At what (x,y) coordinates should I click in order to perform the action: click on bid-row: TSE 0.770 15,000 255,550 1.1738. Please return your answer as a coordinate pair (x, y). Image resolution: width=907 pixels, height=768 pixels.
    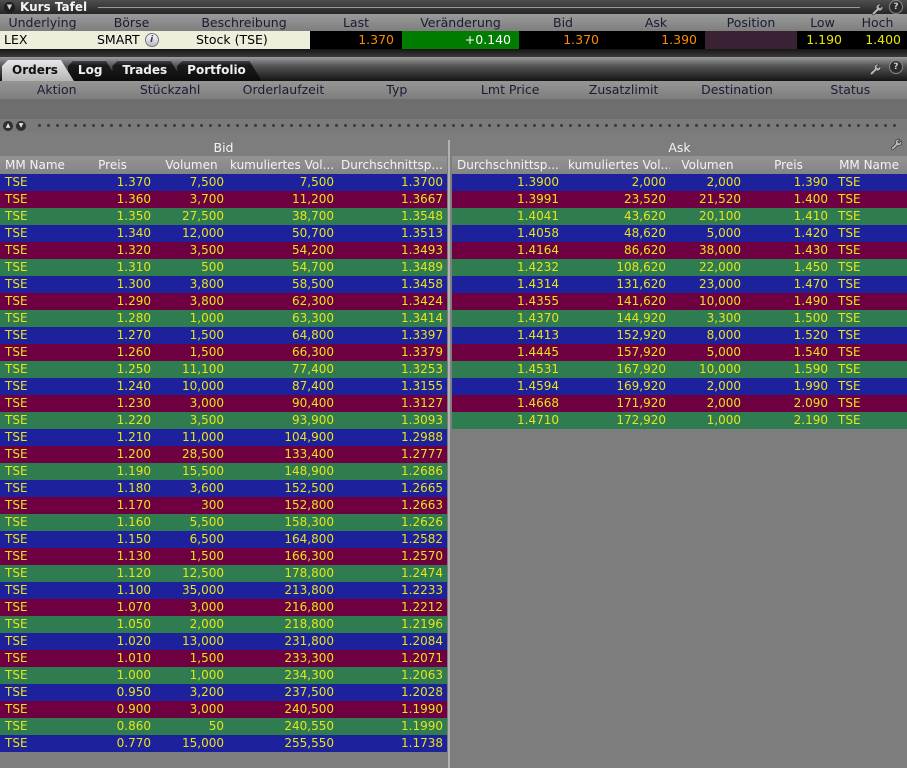
    Looking at the image, I should click on (223, 743).